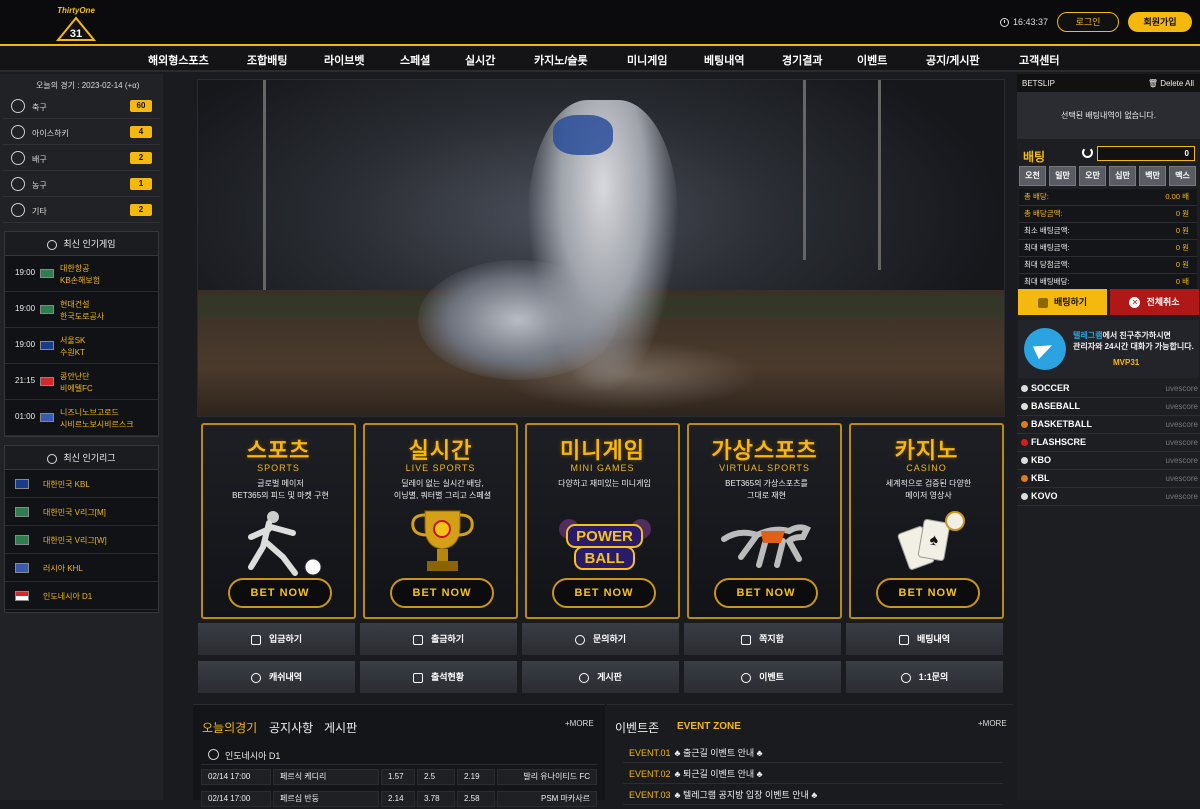 The image size is (1200, 809). Describe the element at coordinates (600, 22) in the screenshot. I see `top-bar: ThirtyOne 31 16:43:37 로그인 회원가입` at that location.